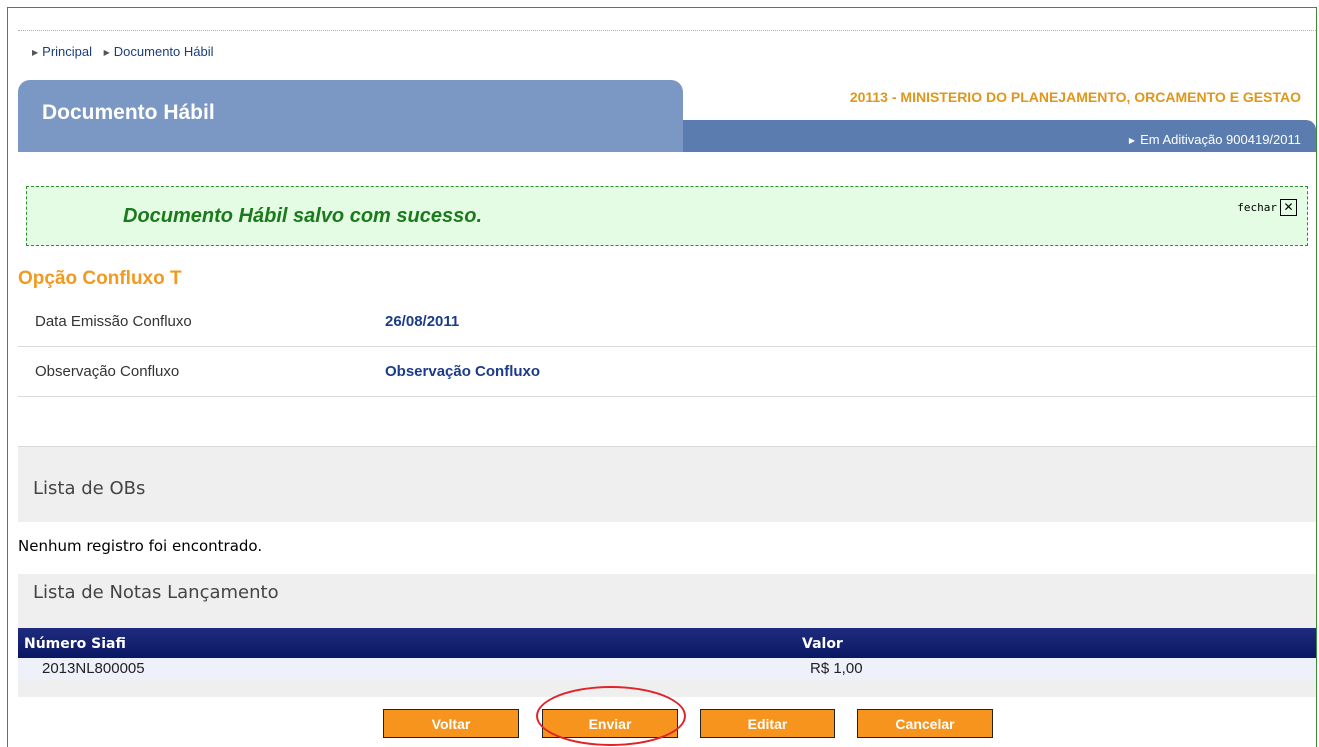  Describe the element at coordinates (1220, 139) in the screenshot. I see `status-label: Em Aditivação 900419/2011` at that location.